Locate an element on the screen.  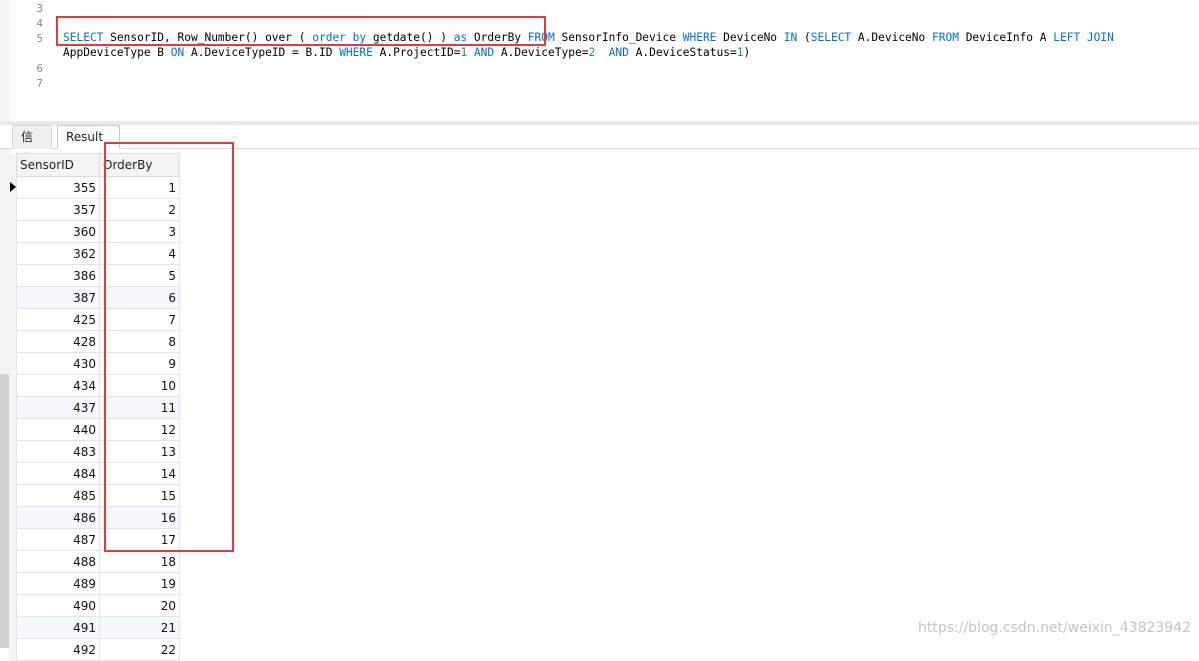
editor-left-strip is located at coordinates (4, 60).